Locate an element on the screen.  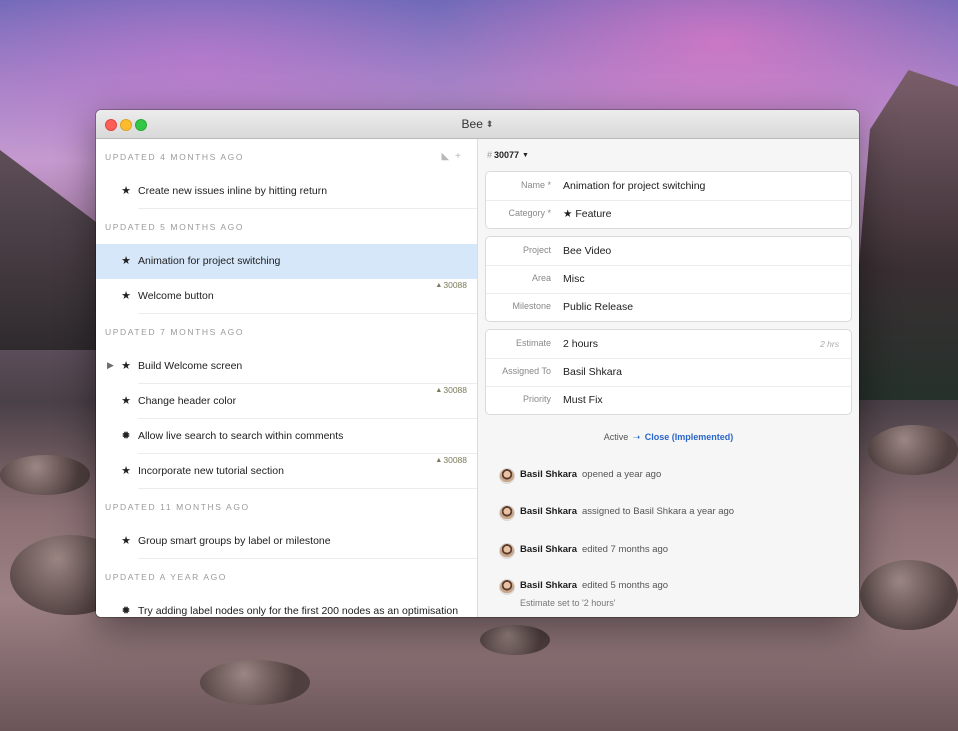
status-line: Active ➝ Close (Implemented) is located at coordinates (668, 437).